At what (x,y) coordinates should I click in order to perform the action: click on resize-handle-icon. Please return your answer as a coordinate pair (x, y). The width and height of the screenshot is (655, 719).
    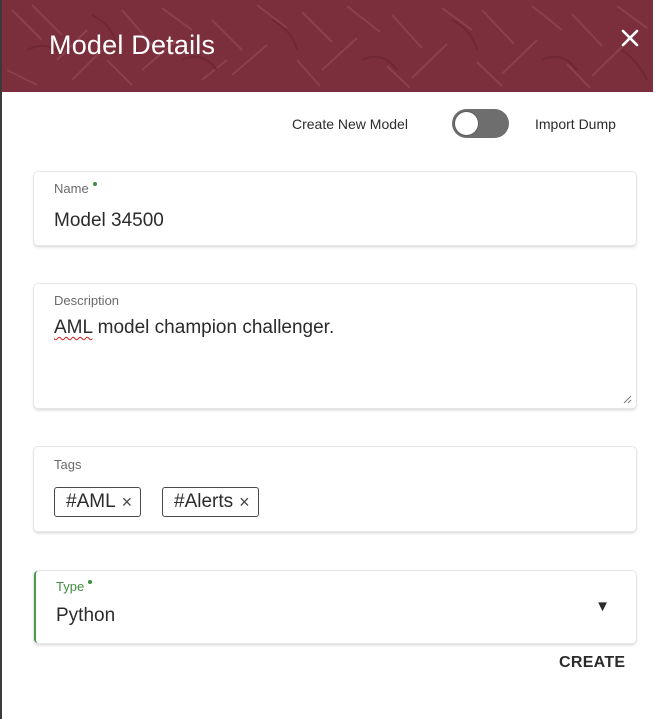
    Looking at the image, I should click on (627, 399).